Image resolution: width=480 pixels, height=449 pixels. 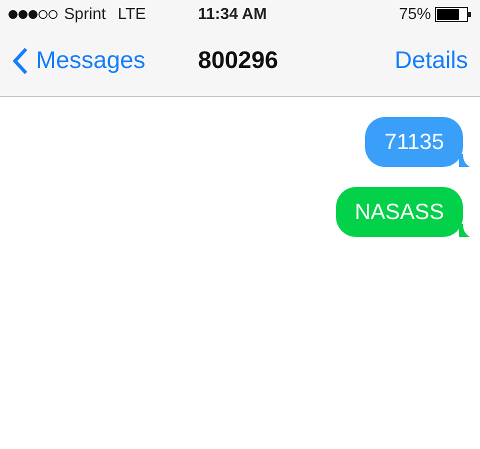 What do you see at coordinates (232, 14) in the screenshot?
I see `clock-time: 11:34 AM` at bounding box center [232, 14].